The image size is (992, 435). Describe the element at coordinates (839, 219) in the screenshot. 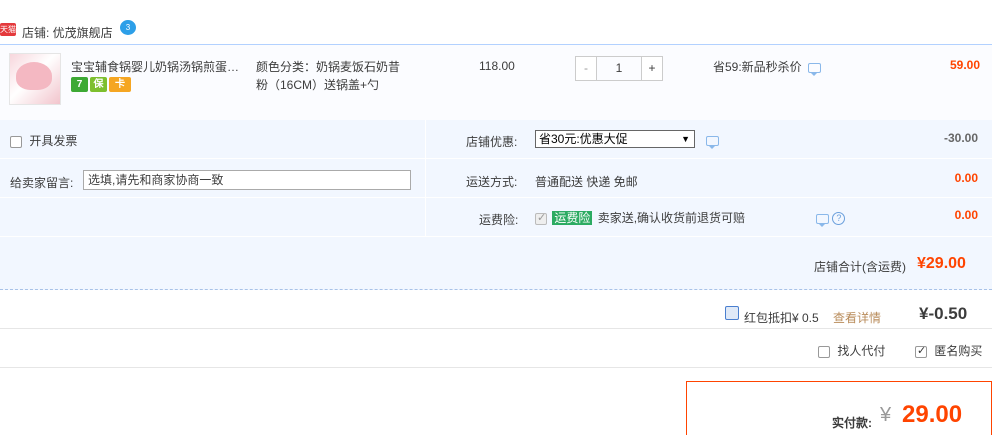

I see `help-icon: ?` at that location.